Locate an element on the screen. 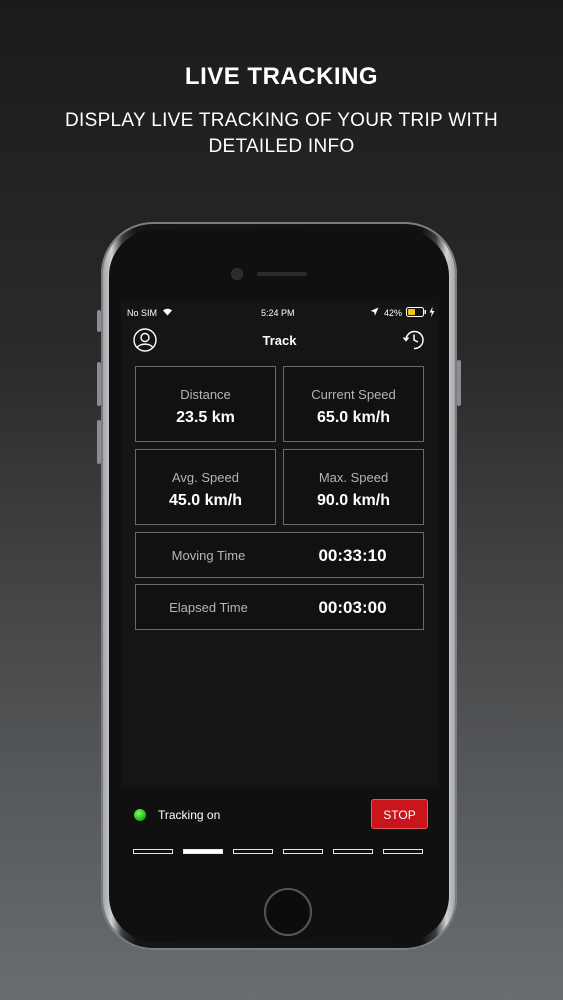 The width and height of the screenshot is (563, 1000). moving-time-label: Moving Time is located at coordinates (208, 555).